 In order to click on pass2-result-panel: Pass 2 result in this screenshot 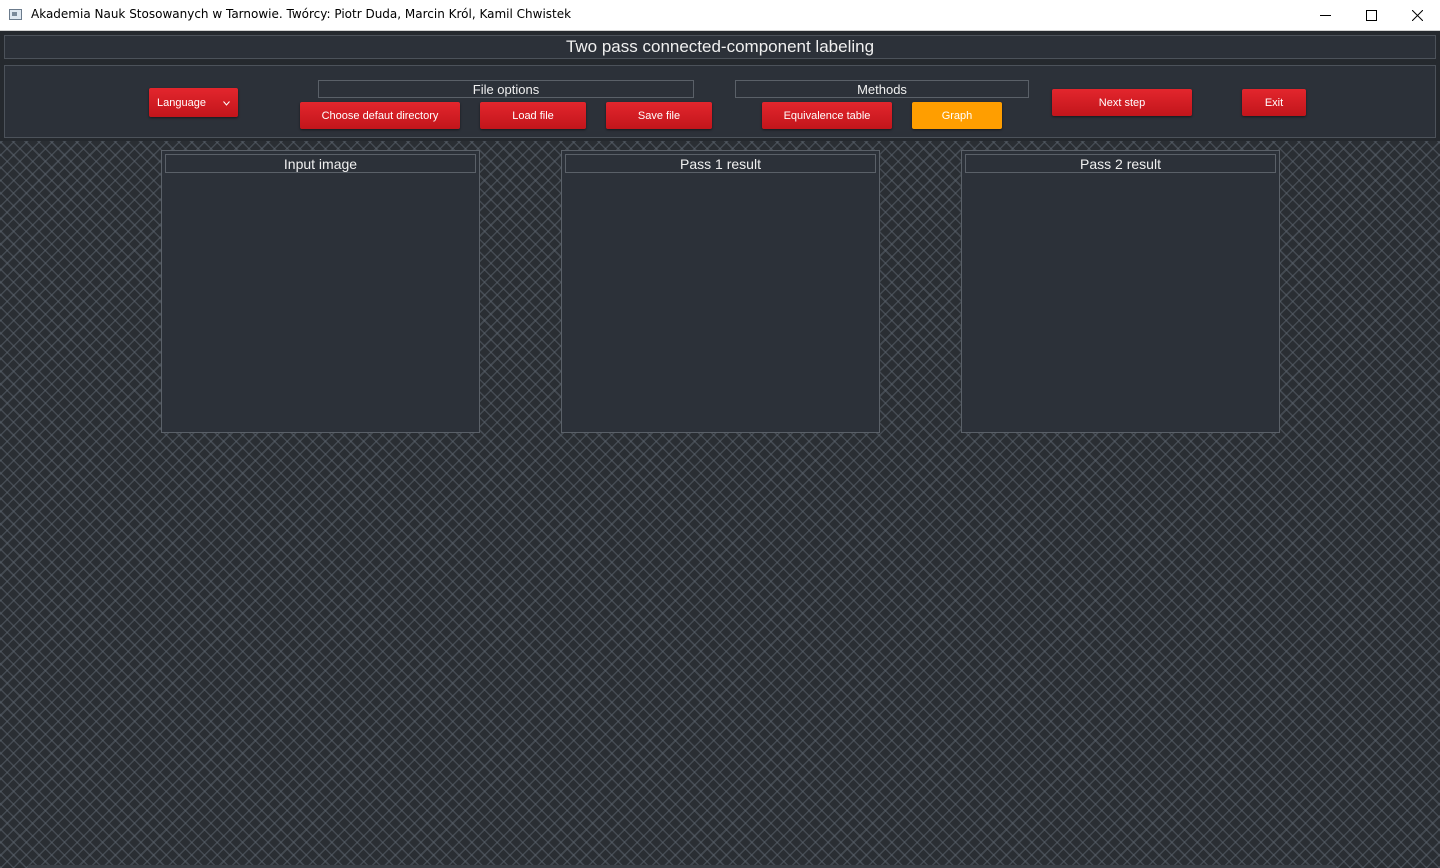, I will do `click(1120, 291)`.